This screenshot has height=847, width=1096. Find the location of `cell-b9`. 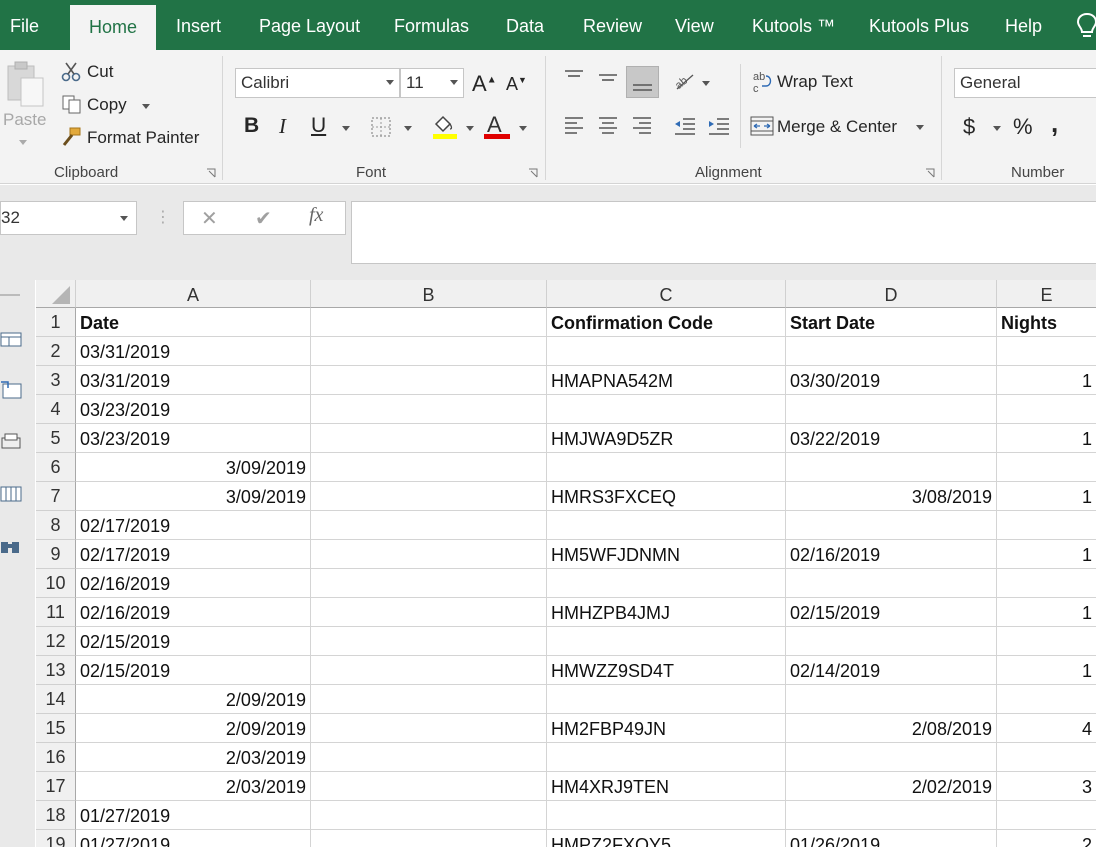

cell-b9 is located at coordinates (429, 554).